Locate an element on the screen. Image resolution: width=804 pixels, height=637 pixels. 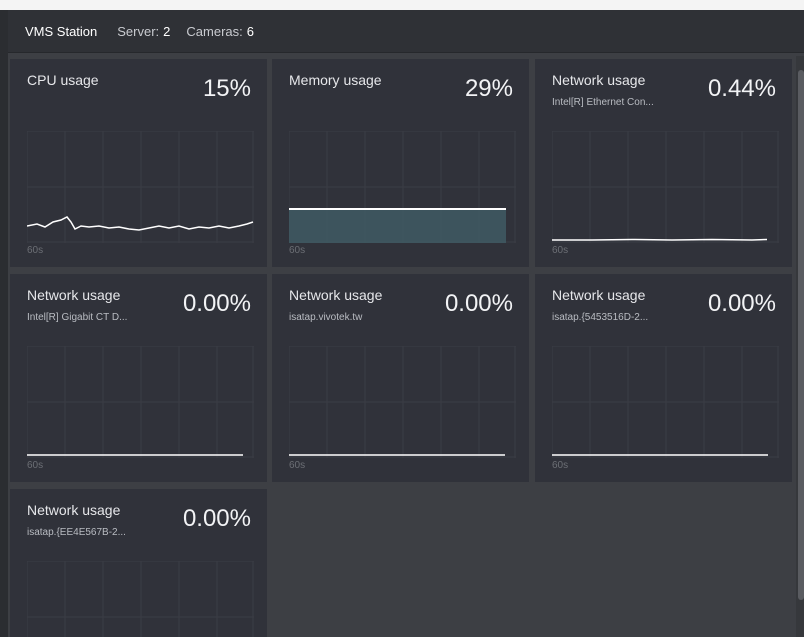
panel-label: Memory usage is located at coordinates (335, 80).